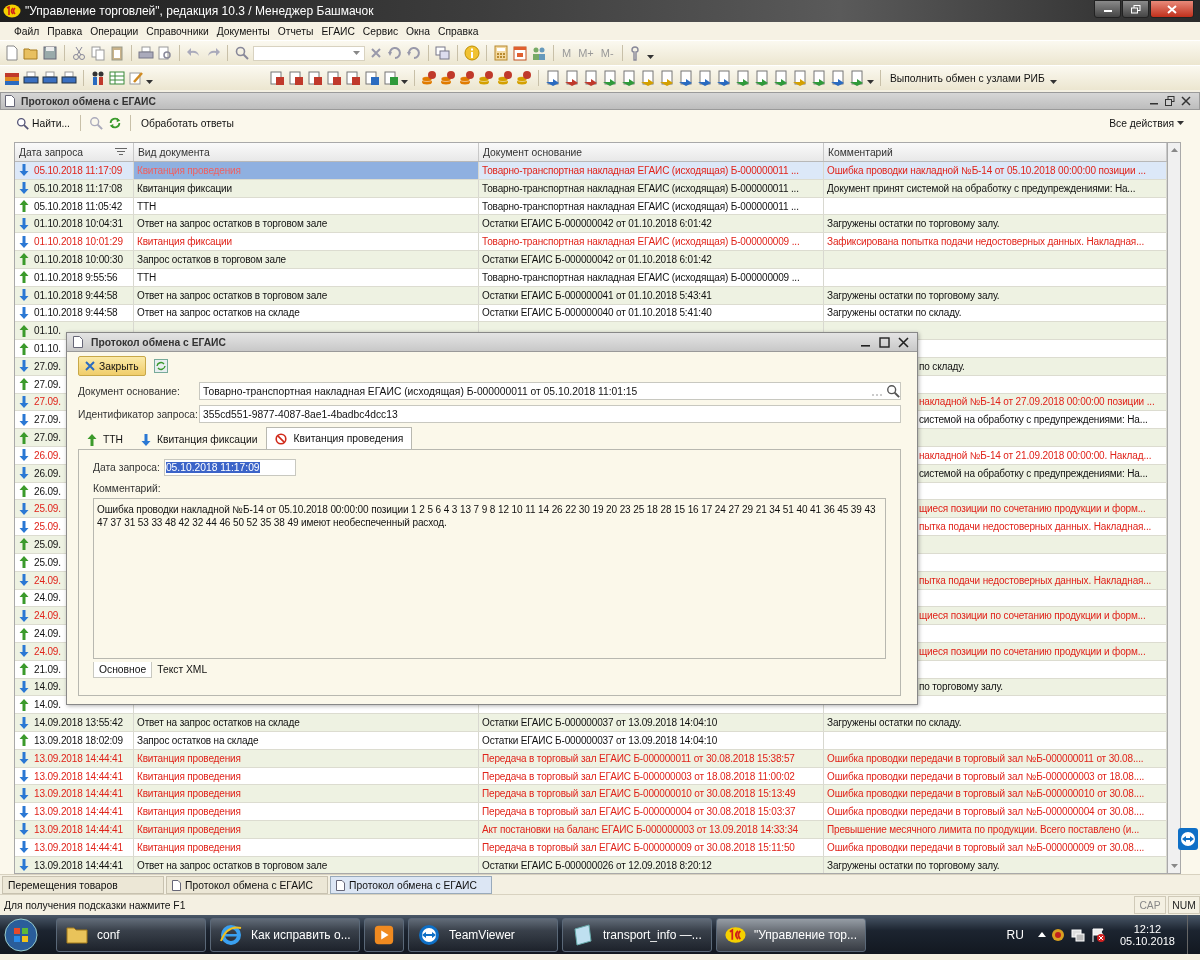 The image size is (1200, 960). What do you see at coordinates (306, 152) in the screenshot?
I see `column-header: Вид документа` at bounding box center [306, 152].